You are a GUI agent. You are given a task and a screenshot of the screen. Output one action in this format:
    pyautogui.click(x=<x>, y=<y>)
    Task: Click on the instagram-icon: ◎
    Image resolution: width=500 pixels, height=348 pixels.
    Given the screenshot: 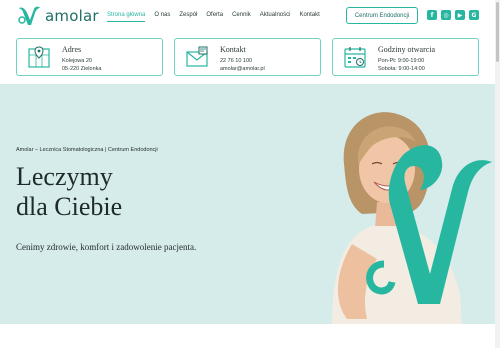 What is the action you would take?
    pyautogui.click(x=446, y=15)
    